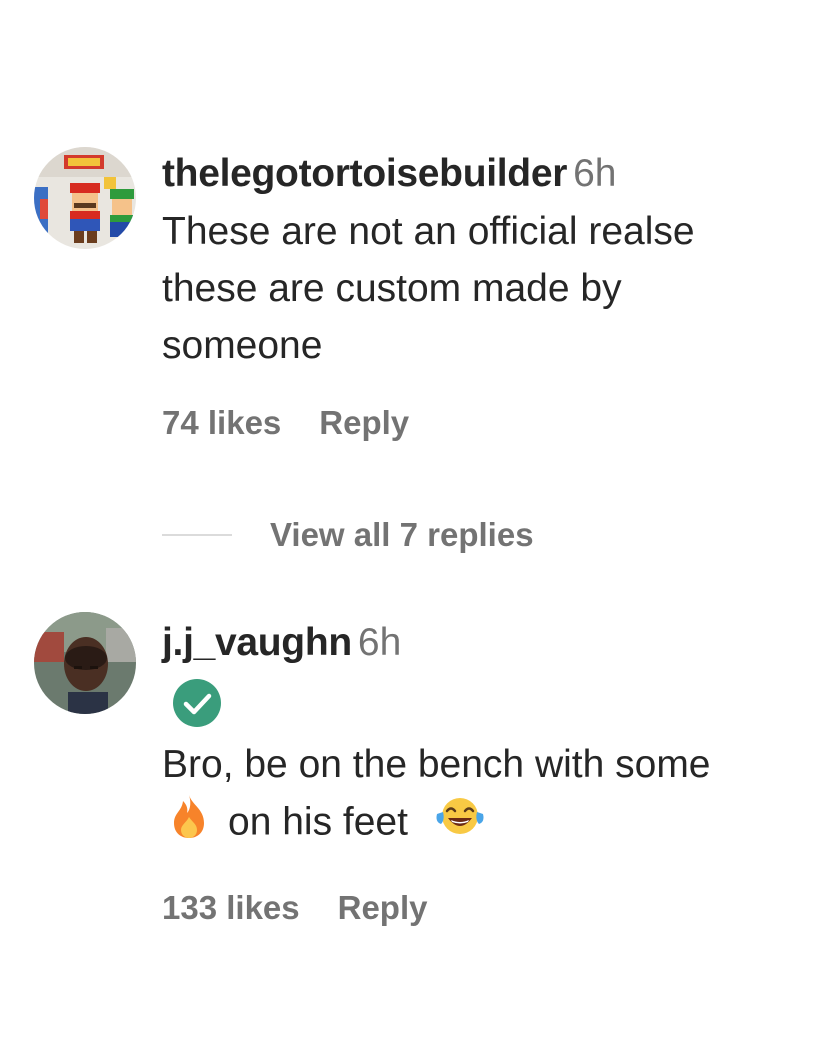 The image size is (840, 1050). I want to click on view-replies-label: View all 7 replies, so click(402, 534).